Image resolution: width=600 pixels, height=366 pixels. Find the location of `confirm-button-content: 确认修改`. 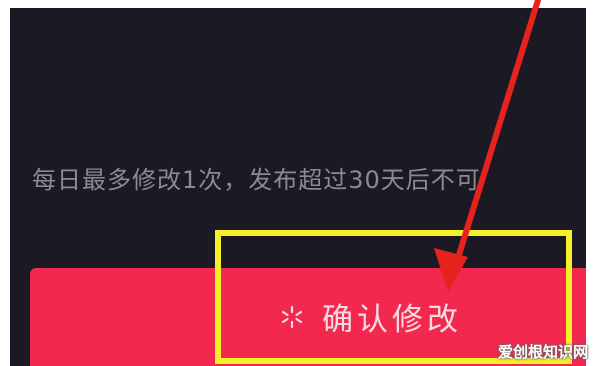

confirm-button-content: 确认修改 is located at coordinates (371, 316).